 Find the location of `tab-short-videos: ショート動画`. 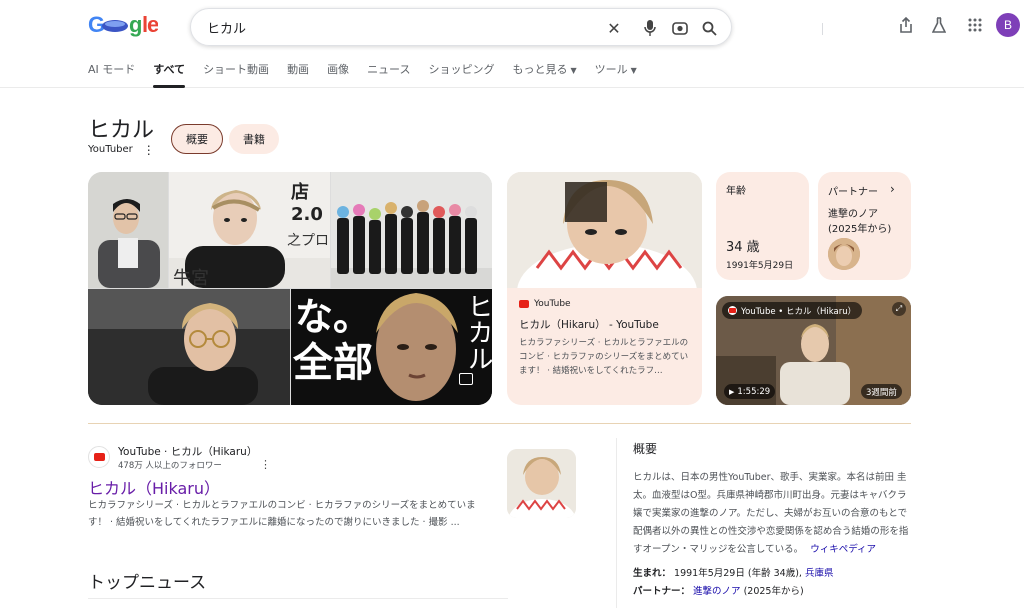

tab-short-videos: ショート動画 is located at coordinates (236, 74).